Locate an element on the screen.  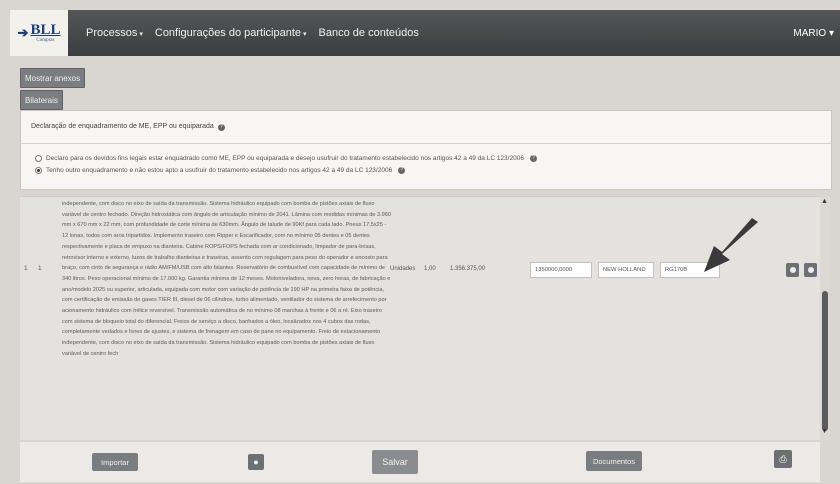
print-icon: ⎙ is located at coordinates (783, 459).